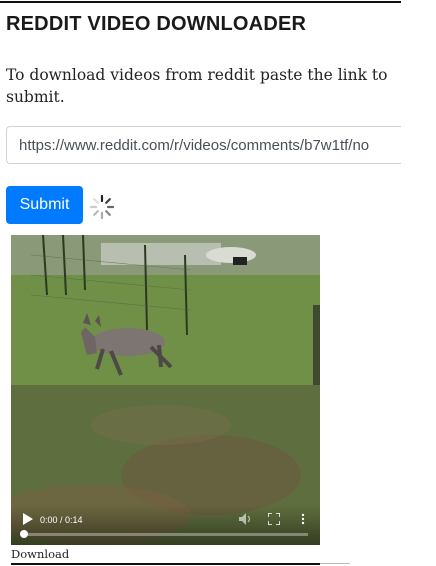 The width and height of the screenshot is (436, 566). I want to click on more-options-icon, so click(303, 519).